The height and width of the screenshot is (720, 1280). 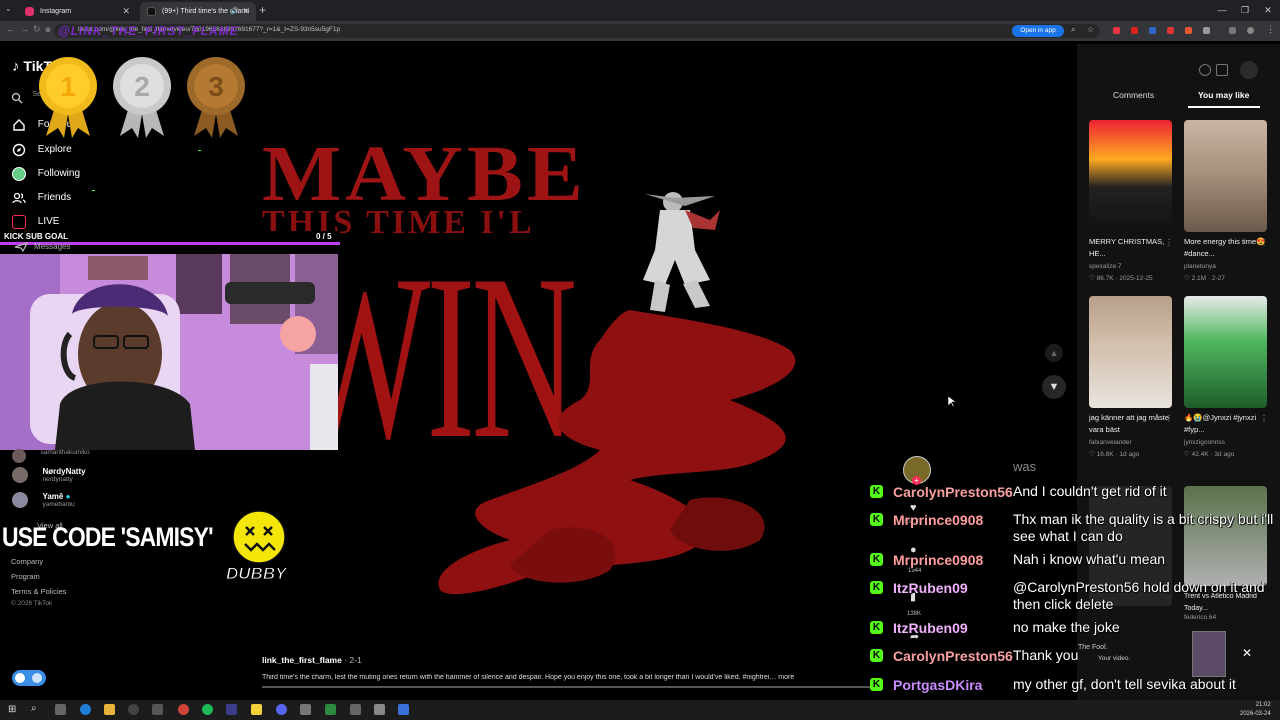 I want to click on menu-kebab-icon: ⋮, so click(x=1270, y=29).